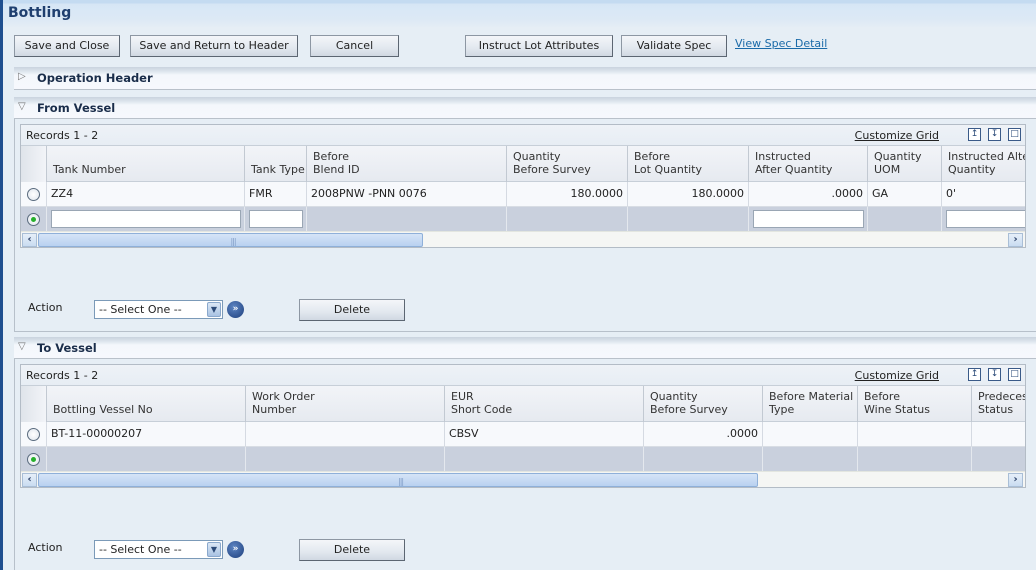  Describe the element at coordinates (40, 13) in the screenshot. I see `page-title: Bottling` at that location.